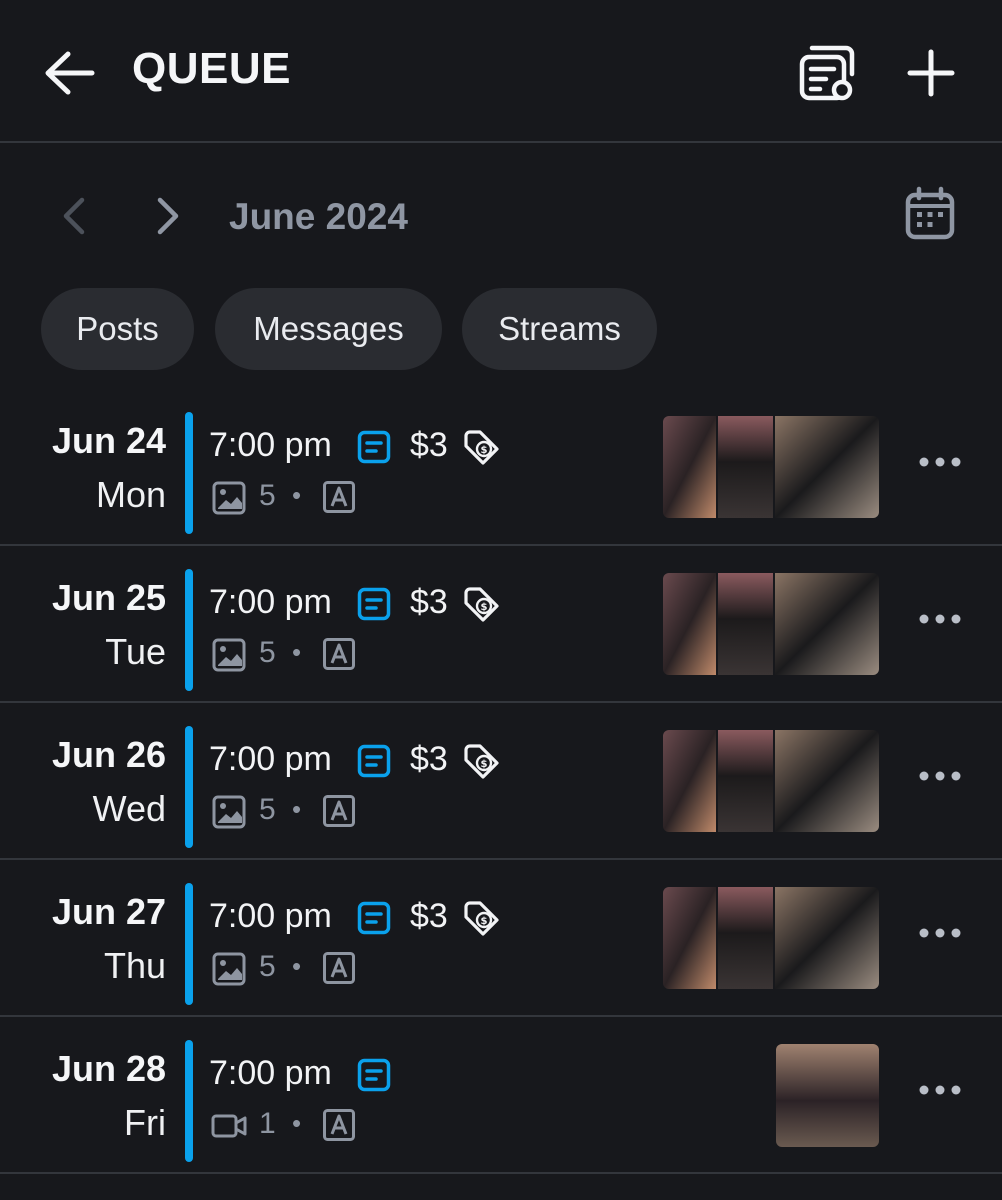  What do you see at coordinates (501, 1112) in the screenshot?
I see `queue-item: Jun 28 Fri 7:00 pm 1 •` at bounding box center [501, 1112].